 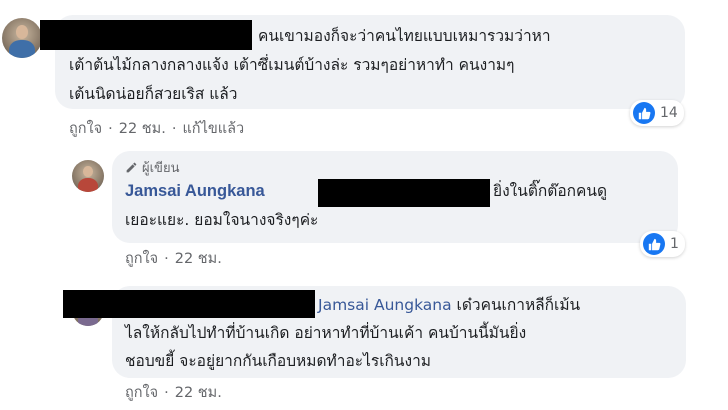 What do you see at coordinates (674, 244) in the screenshot?
I see `reaction-number: 1` at bounding box center [674, 244].